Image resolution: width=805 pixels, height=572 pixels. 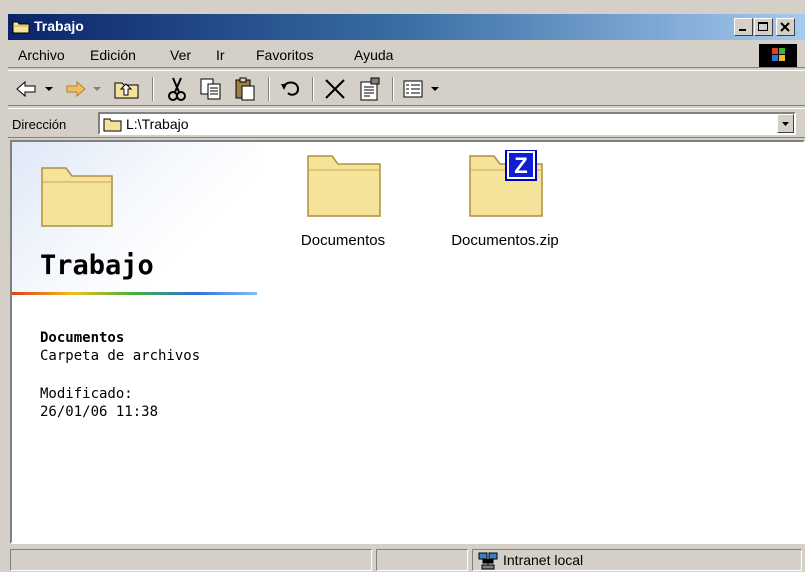 I want to click on windows-logo, so click(x=778, y=55).